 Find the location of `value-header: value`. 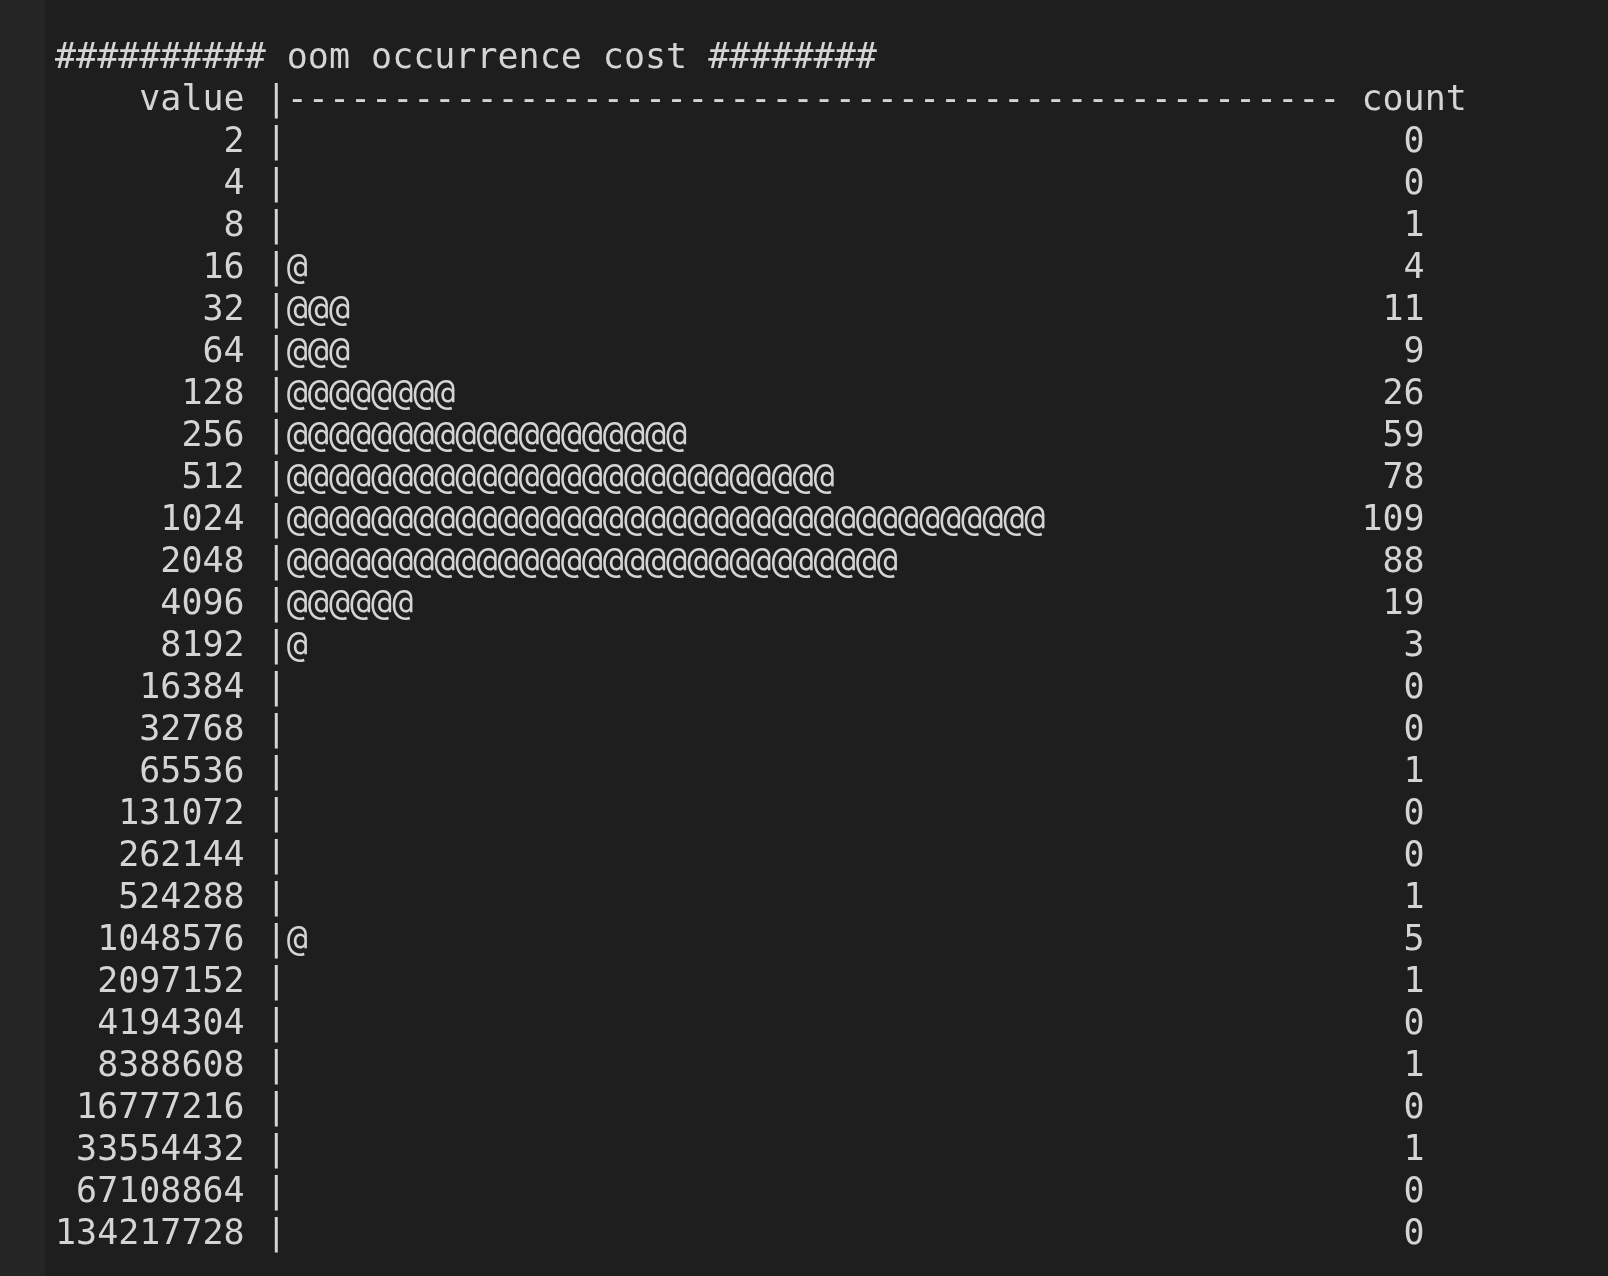

value-header: value is located at coordinates (192, 98).